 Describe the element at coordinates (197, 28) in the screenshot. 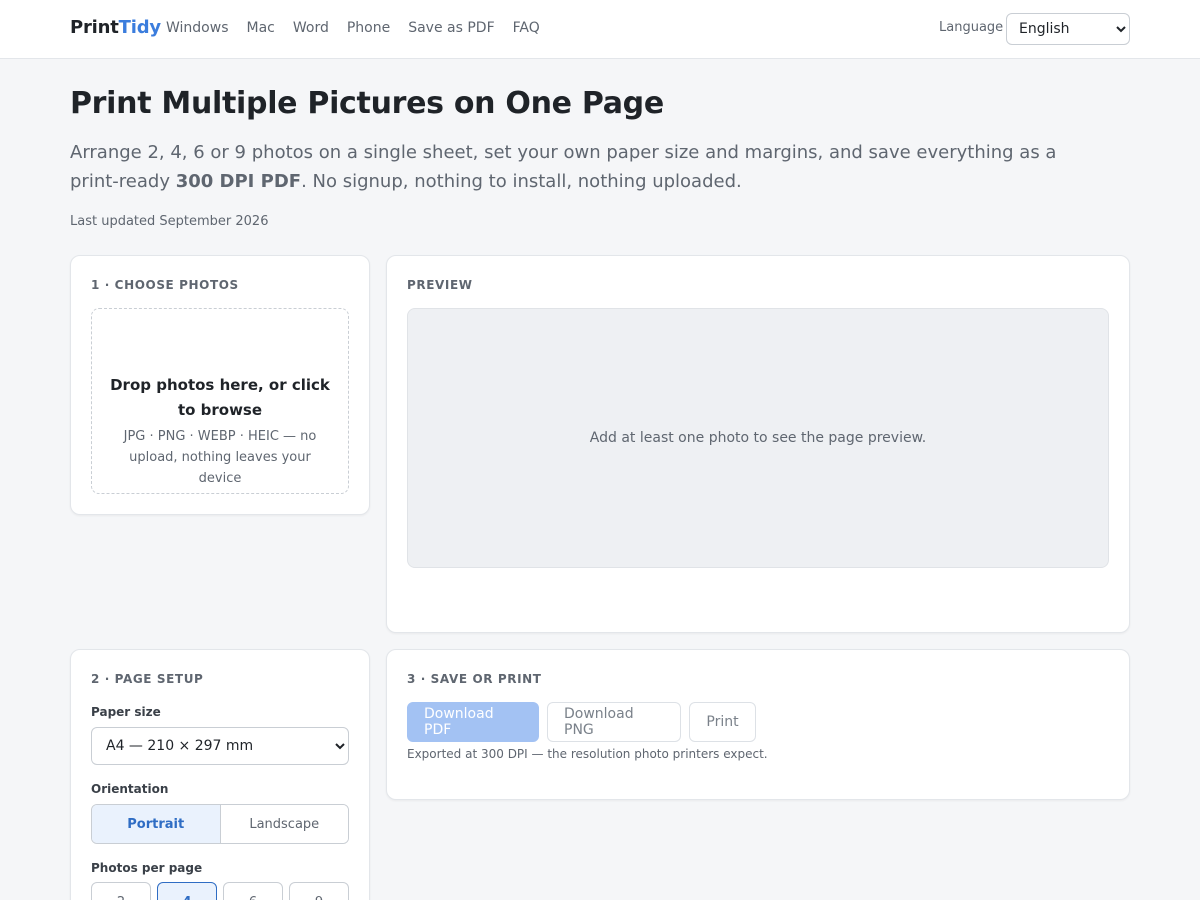

I see `nav-link-windows: Windows` at that location.